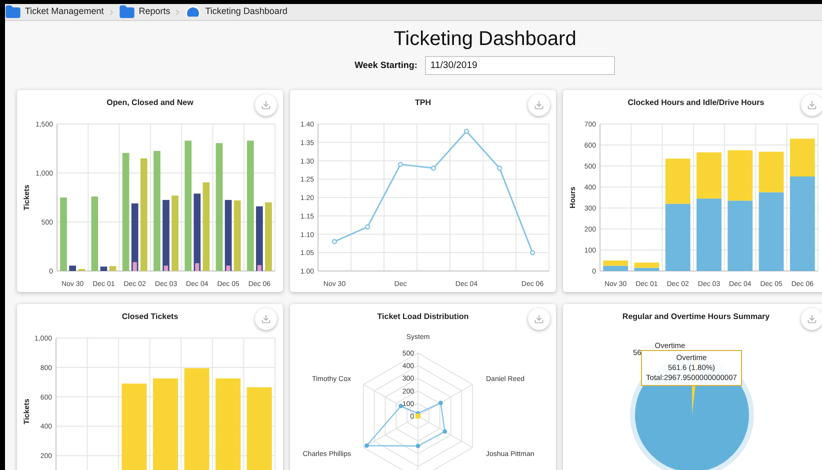  What do you see at coordinates (54, 12) in the screenshot?
I see `breadcrumb-link: Ticket Management` at bounding box center [54, 12].